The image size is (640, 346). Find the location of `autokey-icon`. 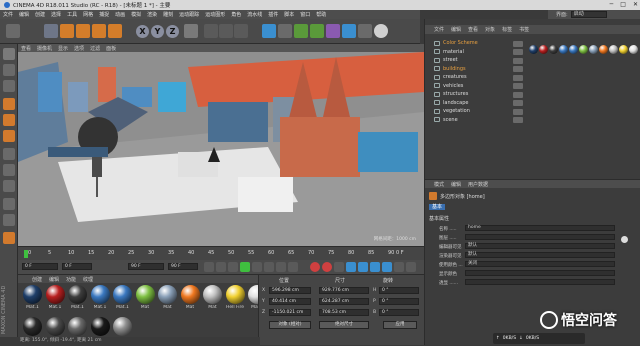

autokey-icon is located at coordinates (327, 267).